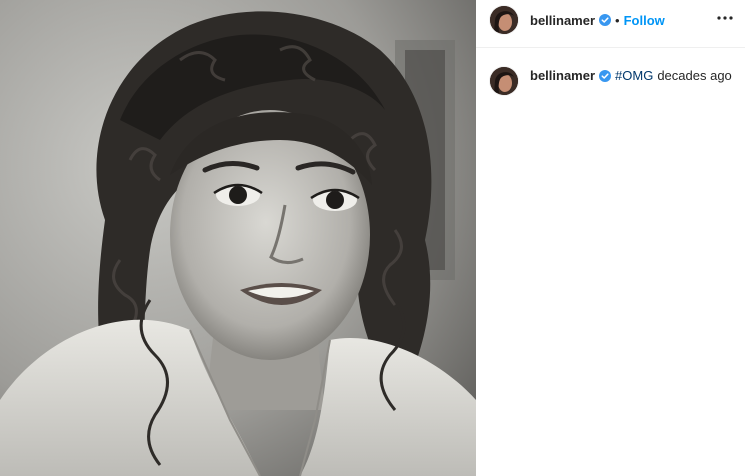  I want to click on post-header: bellinamer • Follow, so click(610, 24).